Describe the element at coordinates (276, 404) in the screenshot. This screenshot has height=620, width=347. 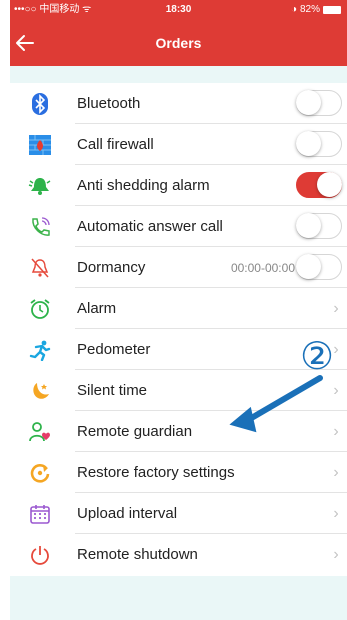
I see `annotation-arrow-icon` at that location.